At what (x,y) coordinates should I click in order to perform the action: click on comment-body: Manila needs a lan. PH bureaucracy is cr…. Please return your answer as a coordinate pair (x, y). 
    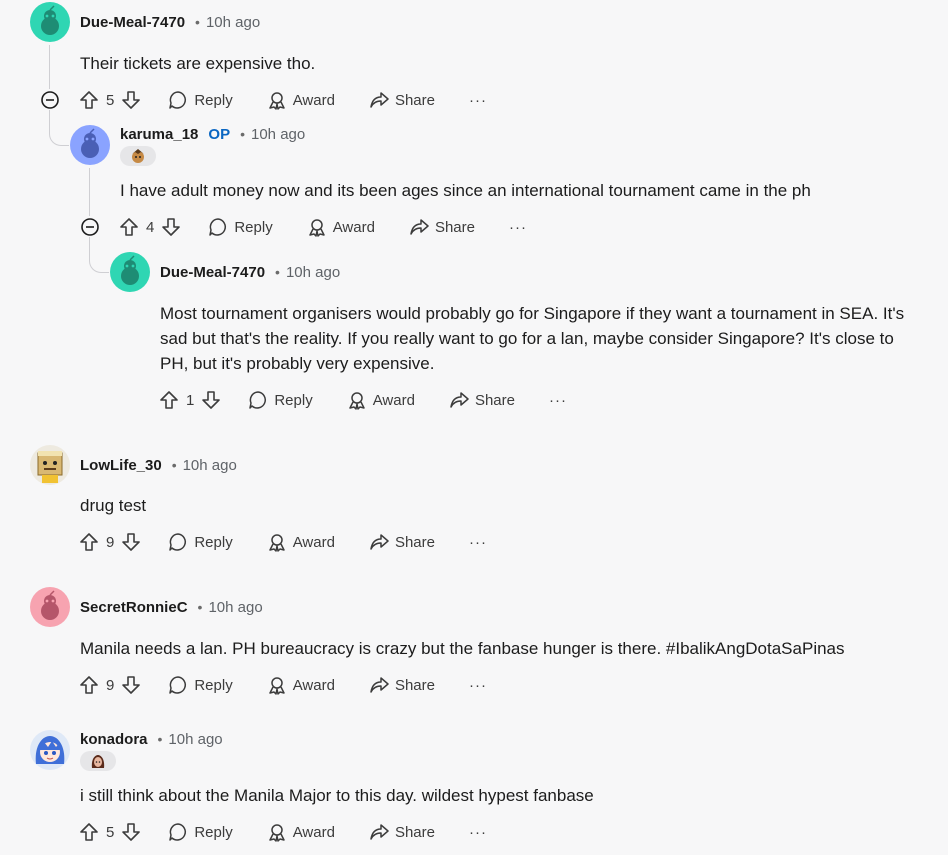
    Looking at the image, I should click on (462, 648).